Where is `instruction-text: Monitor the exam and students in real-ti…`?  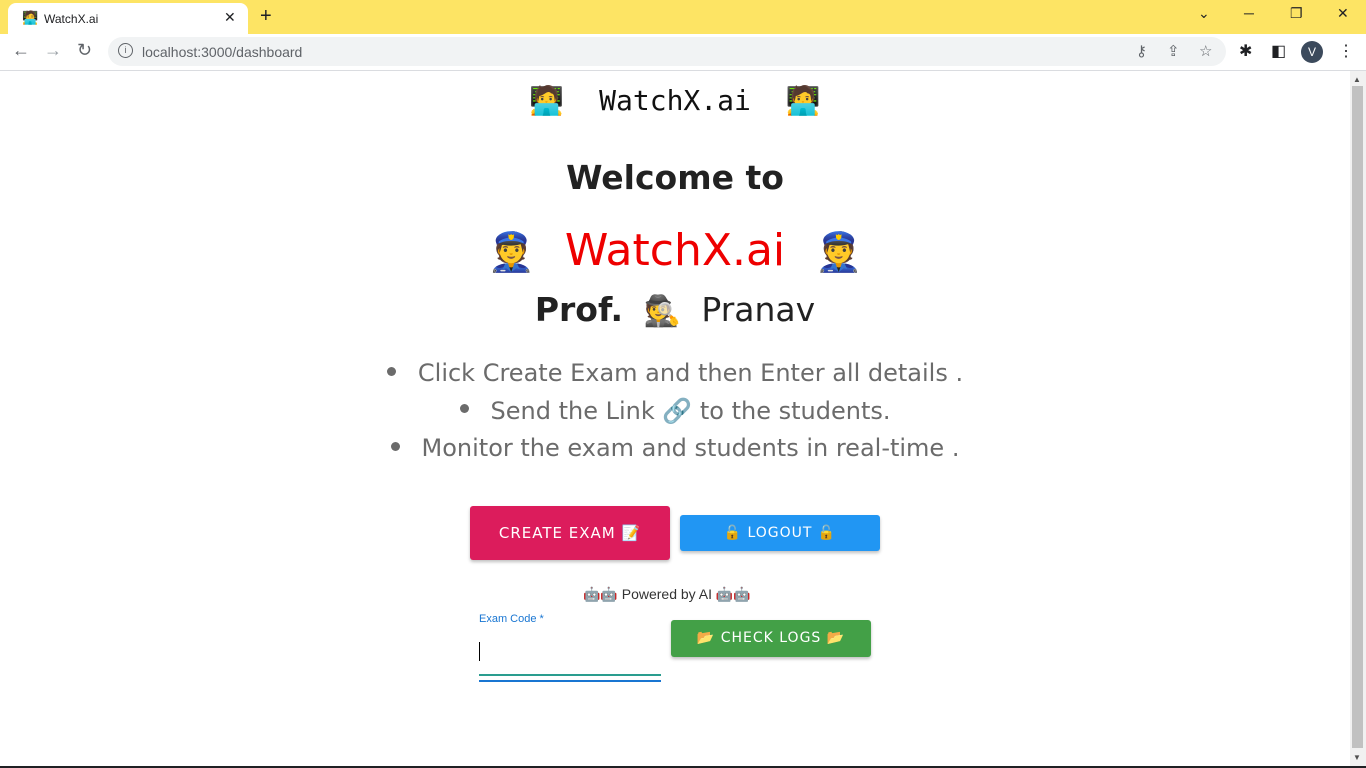 instruction-text: Monitor the exam and students in real-ti… is located at coordinates (690, 448).